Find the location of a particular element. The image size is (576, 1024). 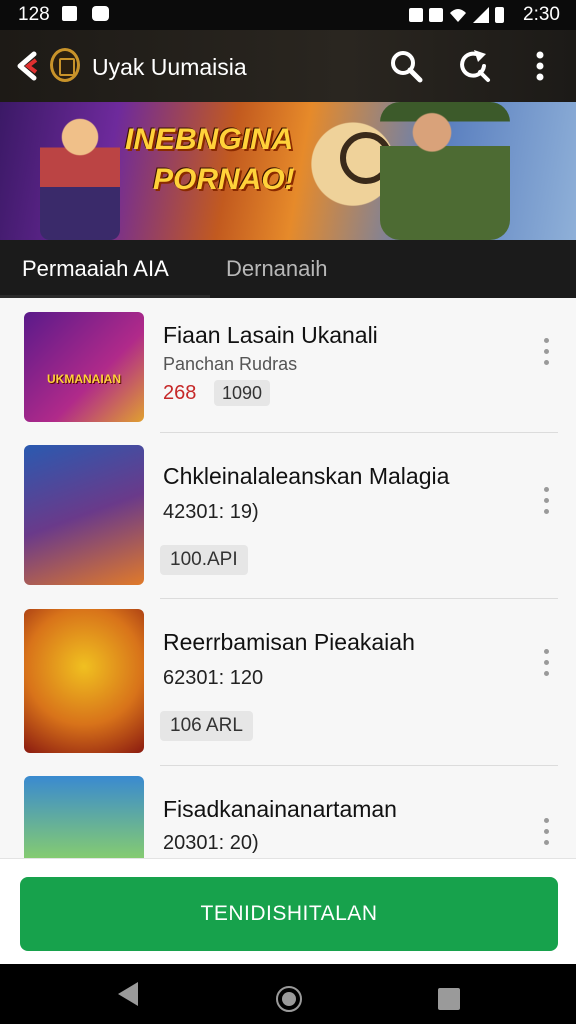

share-icon is located at coordinates (474, 66).